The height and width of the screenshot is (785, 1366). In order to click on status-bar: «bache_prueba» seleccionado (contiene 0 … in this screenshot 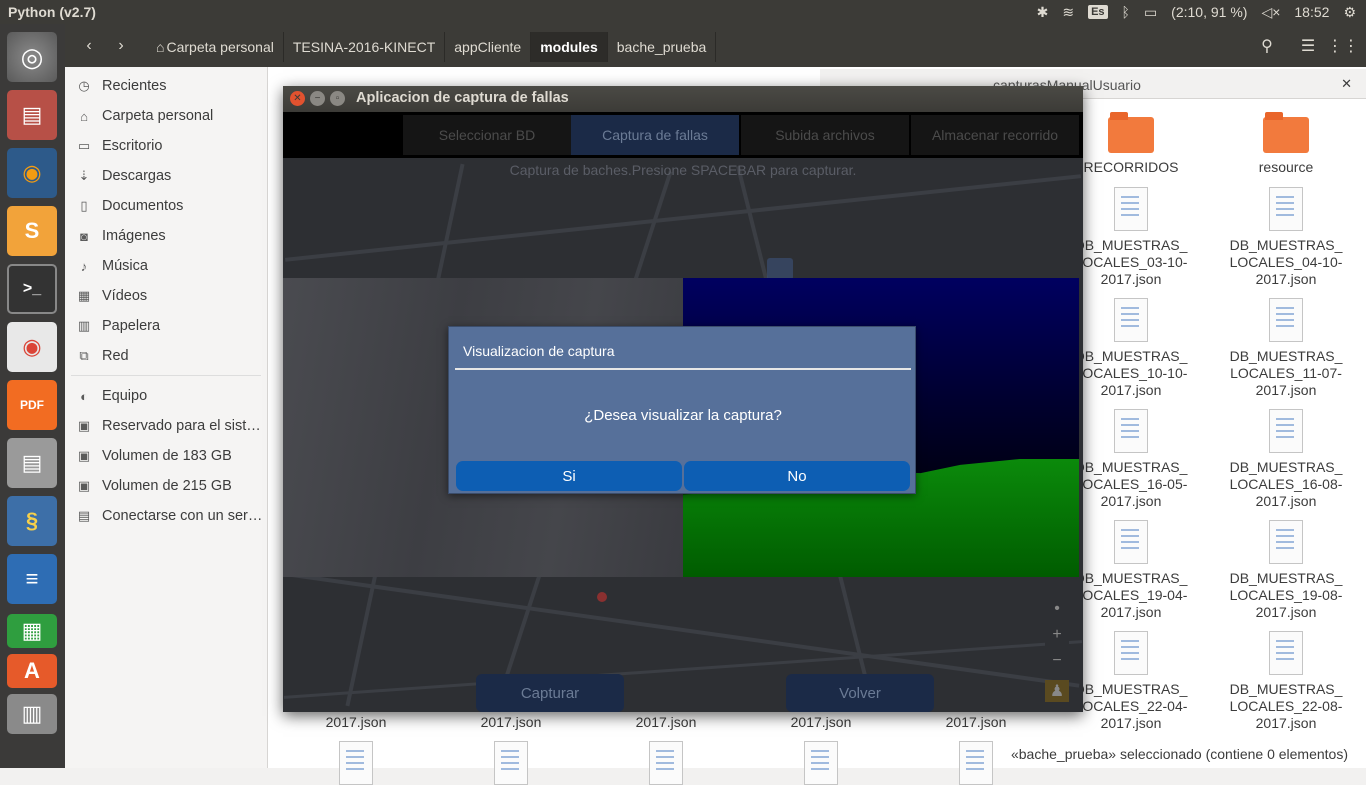, I will do `click(1179, 754)`.